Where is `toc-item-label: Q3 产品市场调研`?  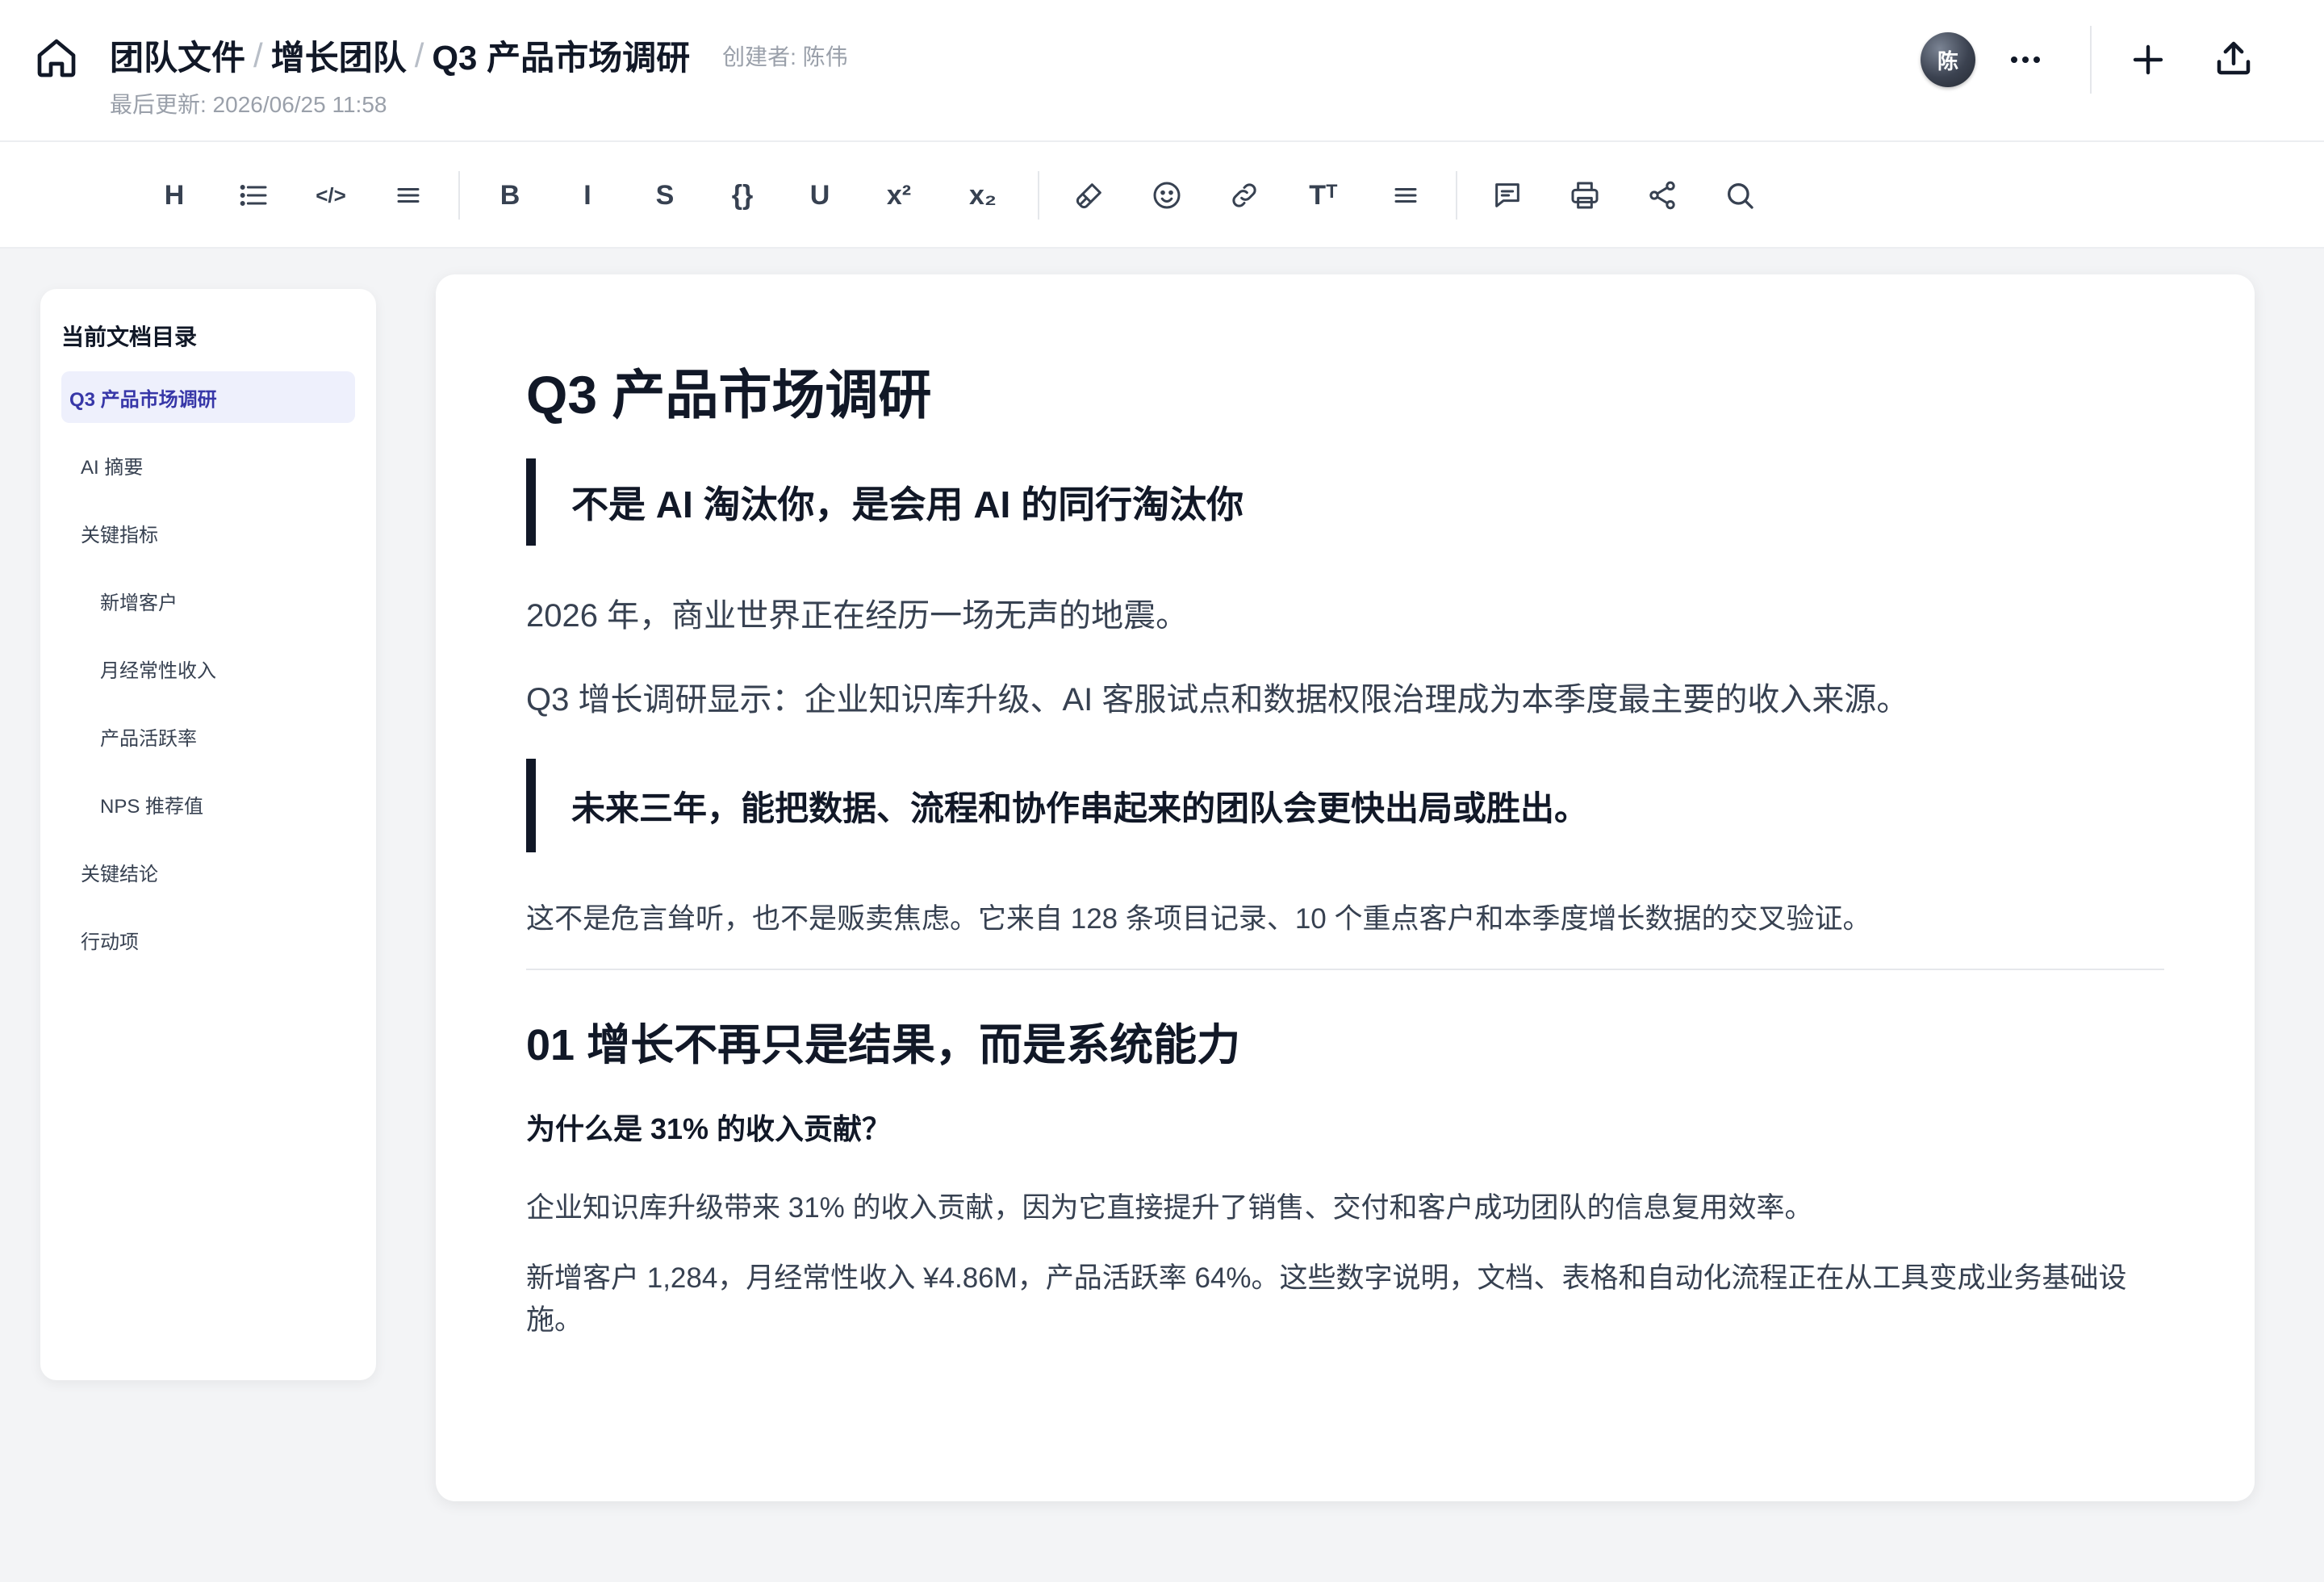 toc-item-label: Q3 产品市场调研 is located at coordinates (143, 399).